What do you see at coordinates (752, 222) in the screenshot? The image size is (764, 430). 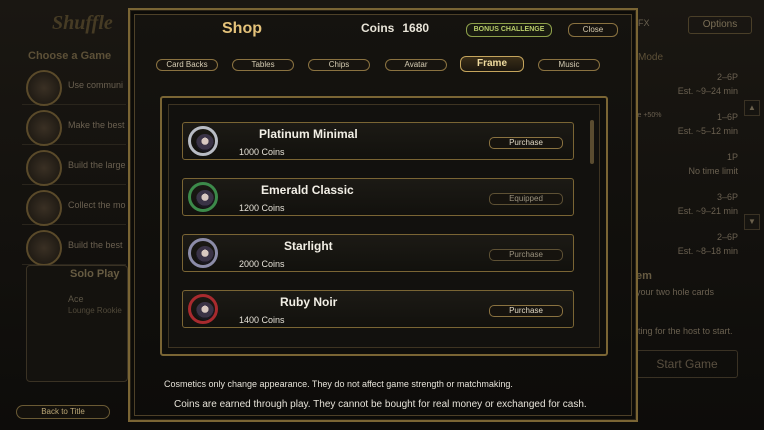 I see `scroll-down-icon: ▼` at bounding box center [752, 222].